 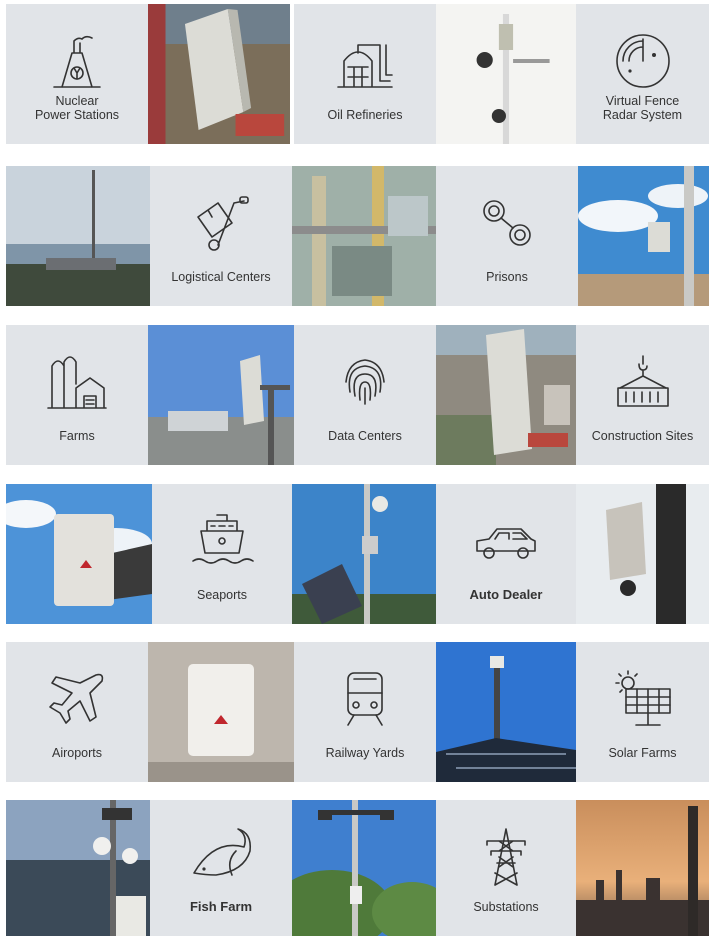 I want to click on power-tower-icon, so click(x=506, y=857).